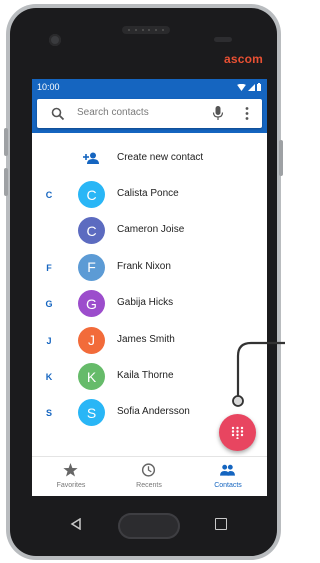 This screenshot has height=563, width=320. I want to click on avatar: J, so click(91, 340).